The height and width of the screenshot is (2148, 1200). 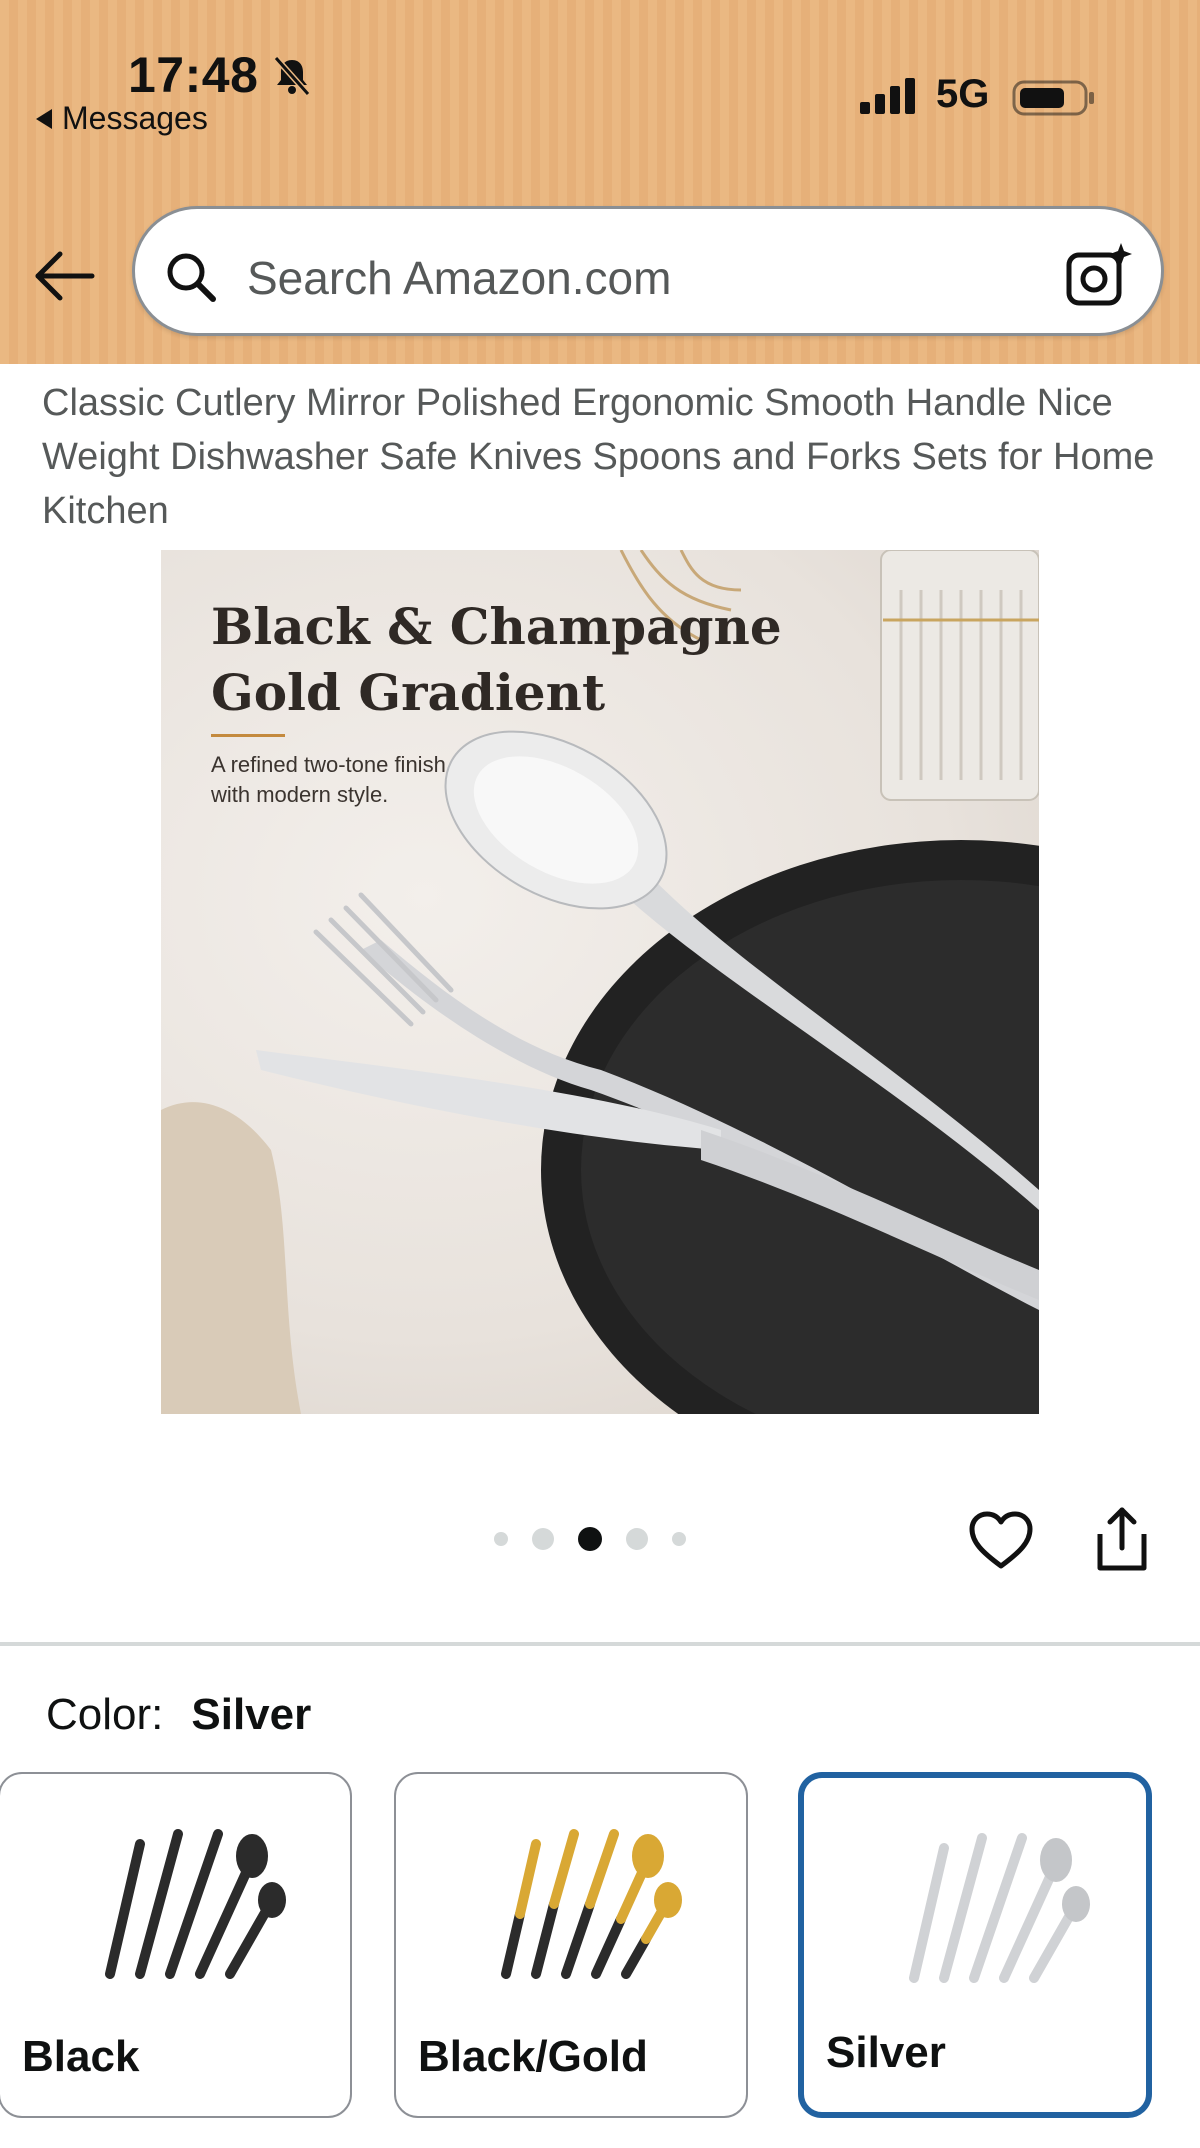 What do you see at coordinates (600, 1644) in the screenshot?
I see `section-divider` at bounding box center [600, 1644].